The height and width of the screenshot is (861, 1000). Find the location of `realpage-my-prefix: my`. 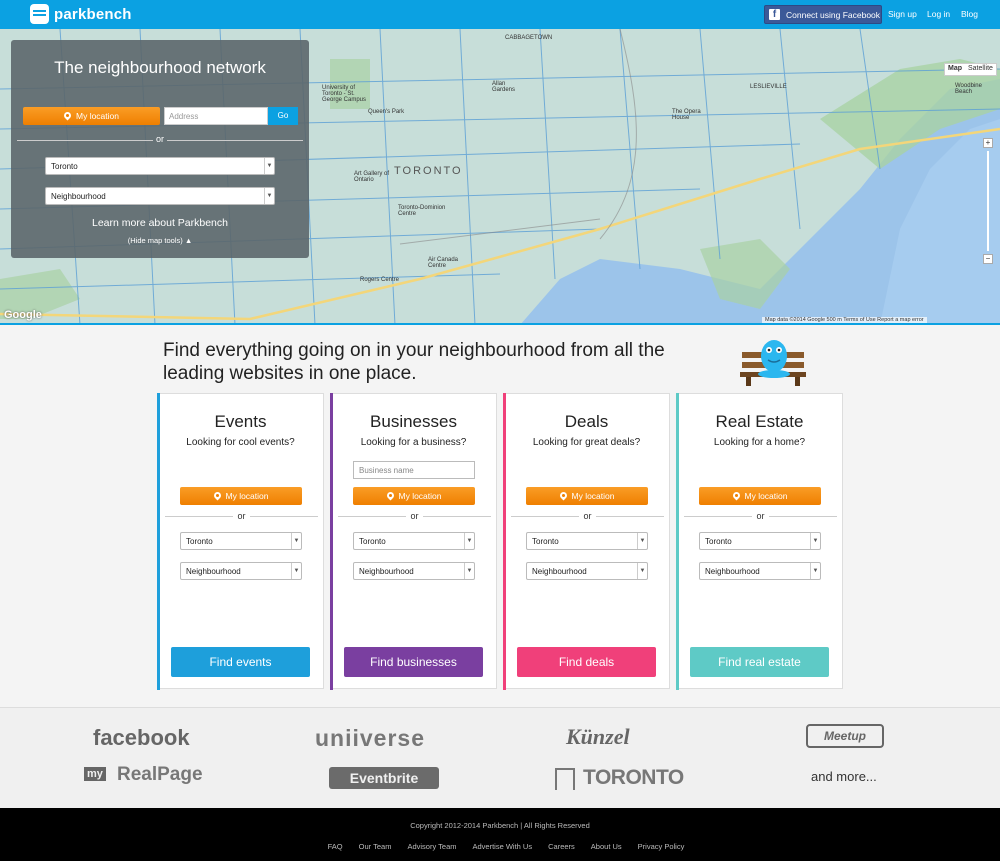

realpage-my-prefix: my is located at coordinates (95, 774).